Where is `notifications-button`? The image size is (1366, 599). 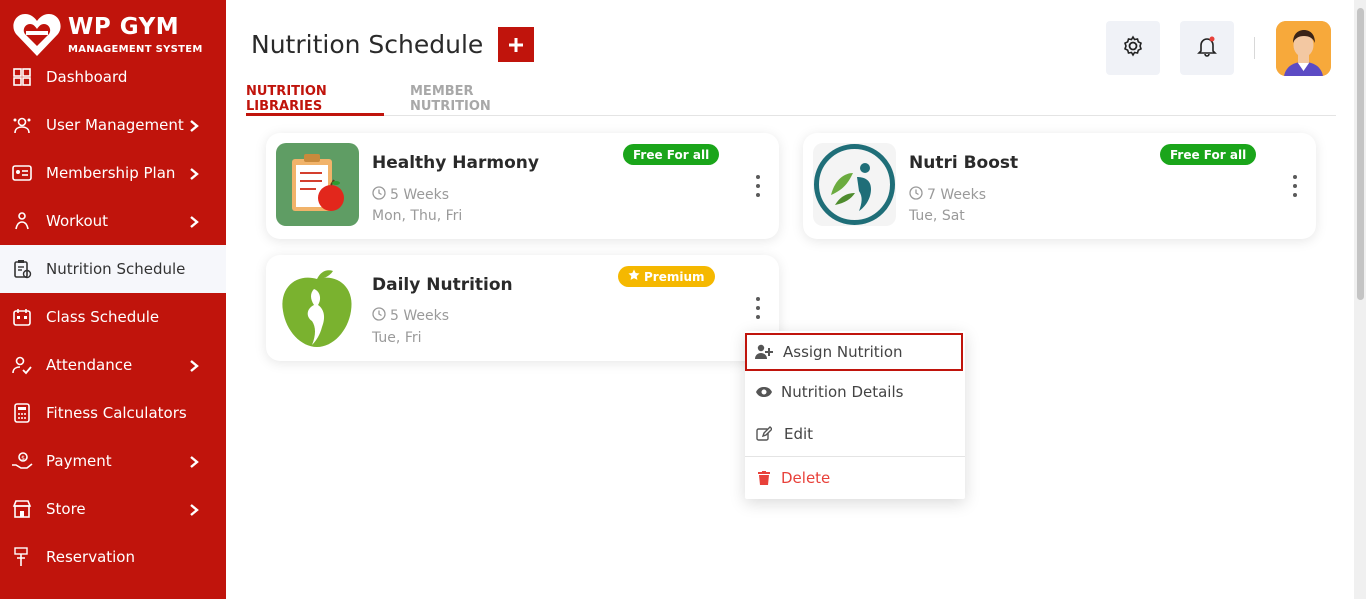 notifications-button is located at coordinates (1207, 48).